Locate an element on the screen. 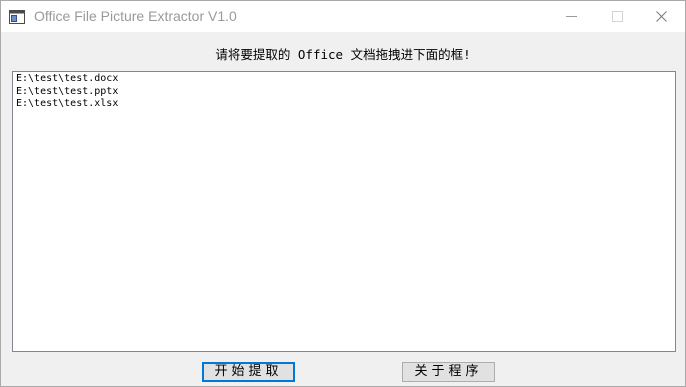 This screenshot has width=686, height=387. minimize-icon is located at coordinates (571, 16).